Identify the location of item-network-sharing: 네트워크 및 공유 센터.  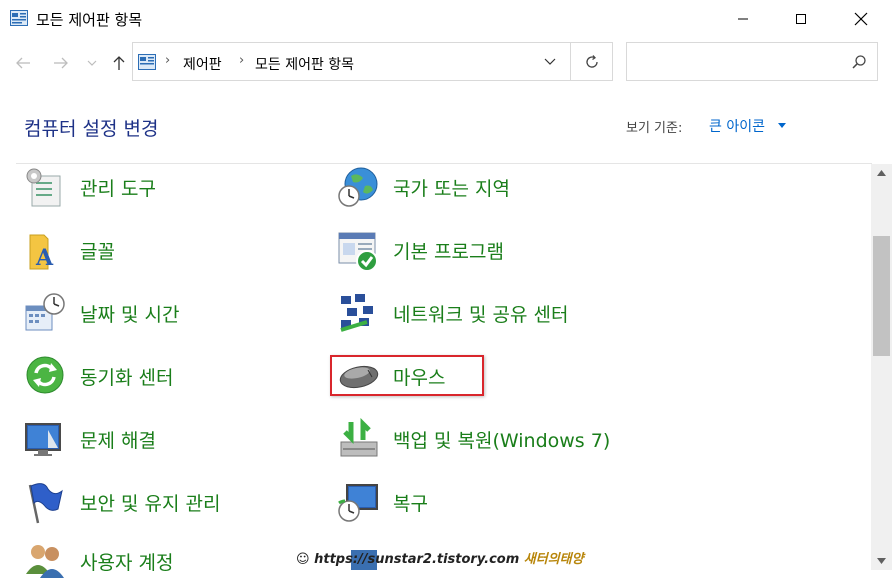
(487, 314).